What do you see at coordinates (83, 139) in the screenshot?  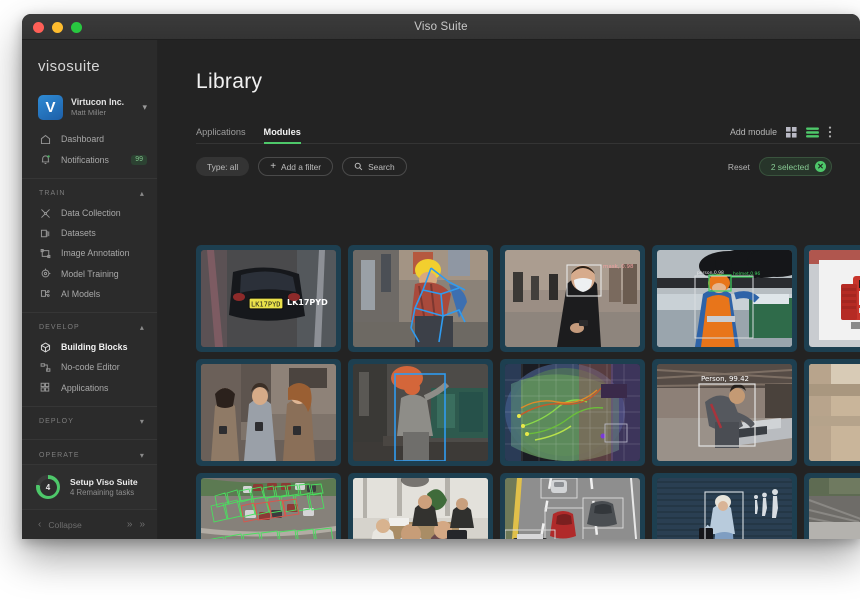 I see `sidebar-item-label: Dashboard` at bounding box center [83, 139].